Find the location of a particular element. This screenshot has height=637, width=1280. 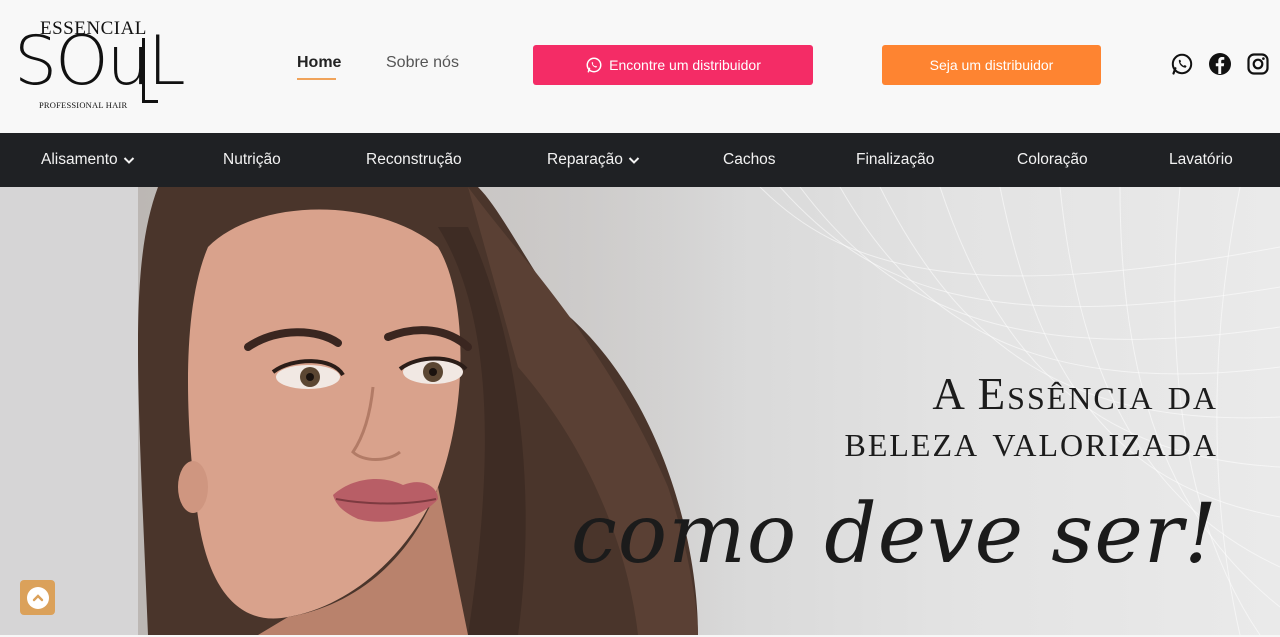

category-lavatorio: Lavatório is located at coordinates (1201, 160).